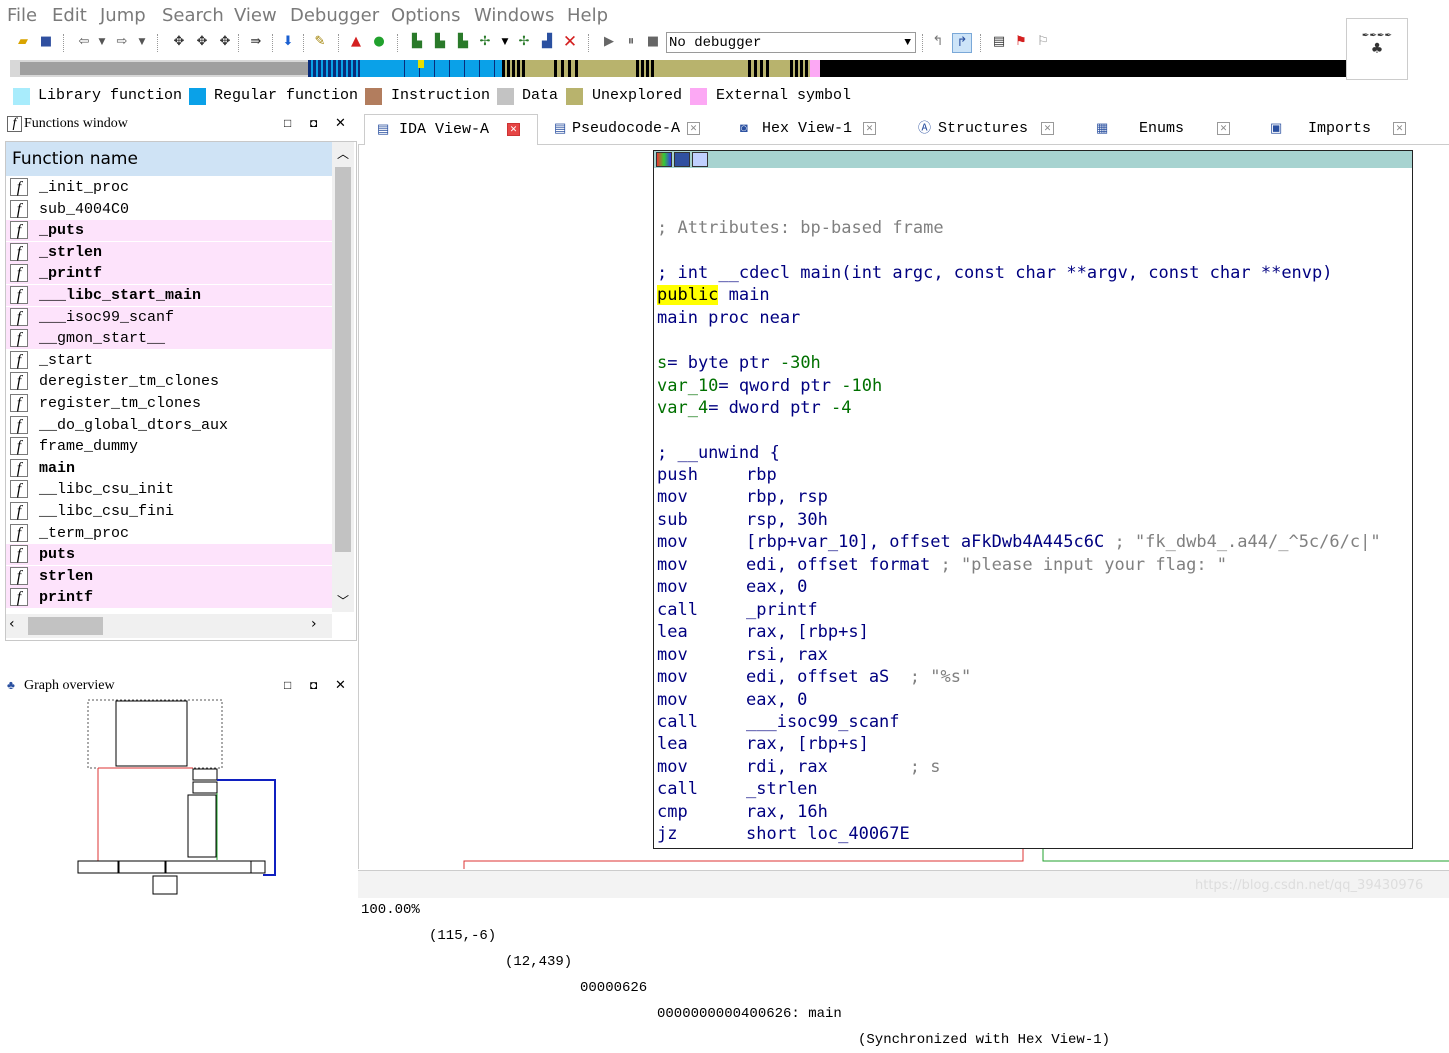  What do you see at coordinates (791, 42) in the screenshot?
I see `debugger-select: No debugger ▼` at bounding box center [791, 42].